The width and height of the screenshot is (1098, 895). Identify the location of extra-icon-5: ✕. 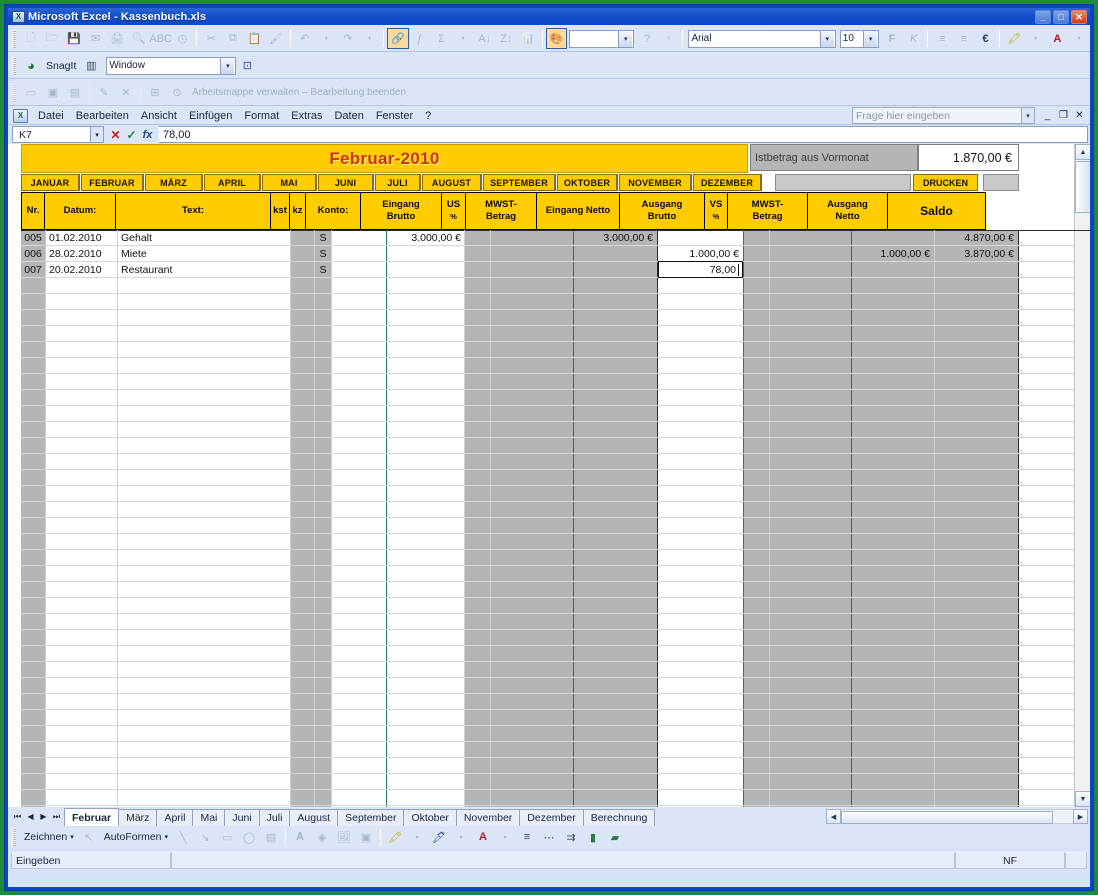
(126, 92).